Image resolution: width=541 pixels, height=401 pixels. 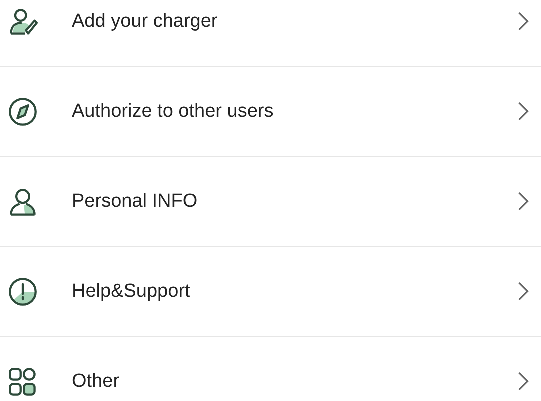 I want to click on compass-icon, so click(x=23, y=111).